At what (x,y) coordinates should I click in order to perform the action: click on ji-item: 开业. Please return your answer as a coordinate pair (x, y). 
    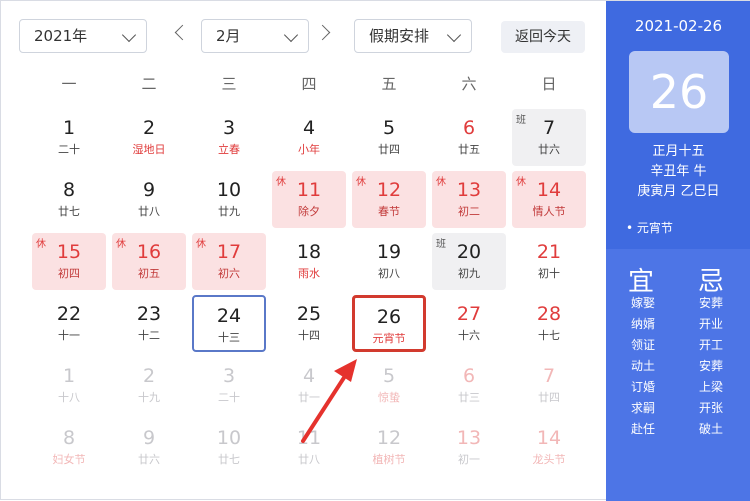
    Looking at the image, I should click on (710, 324).